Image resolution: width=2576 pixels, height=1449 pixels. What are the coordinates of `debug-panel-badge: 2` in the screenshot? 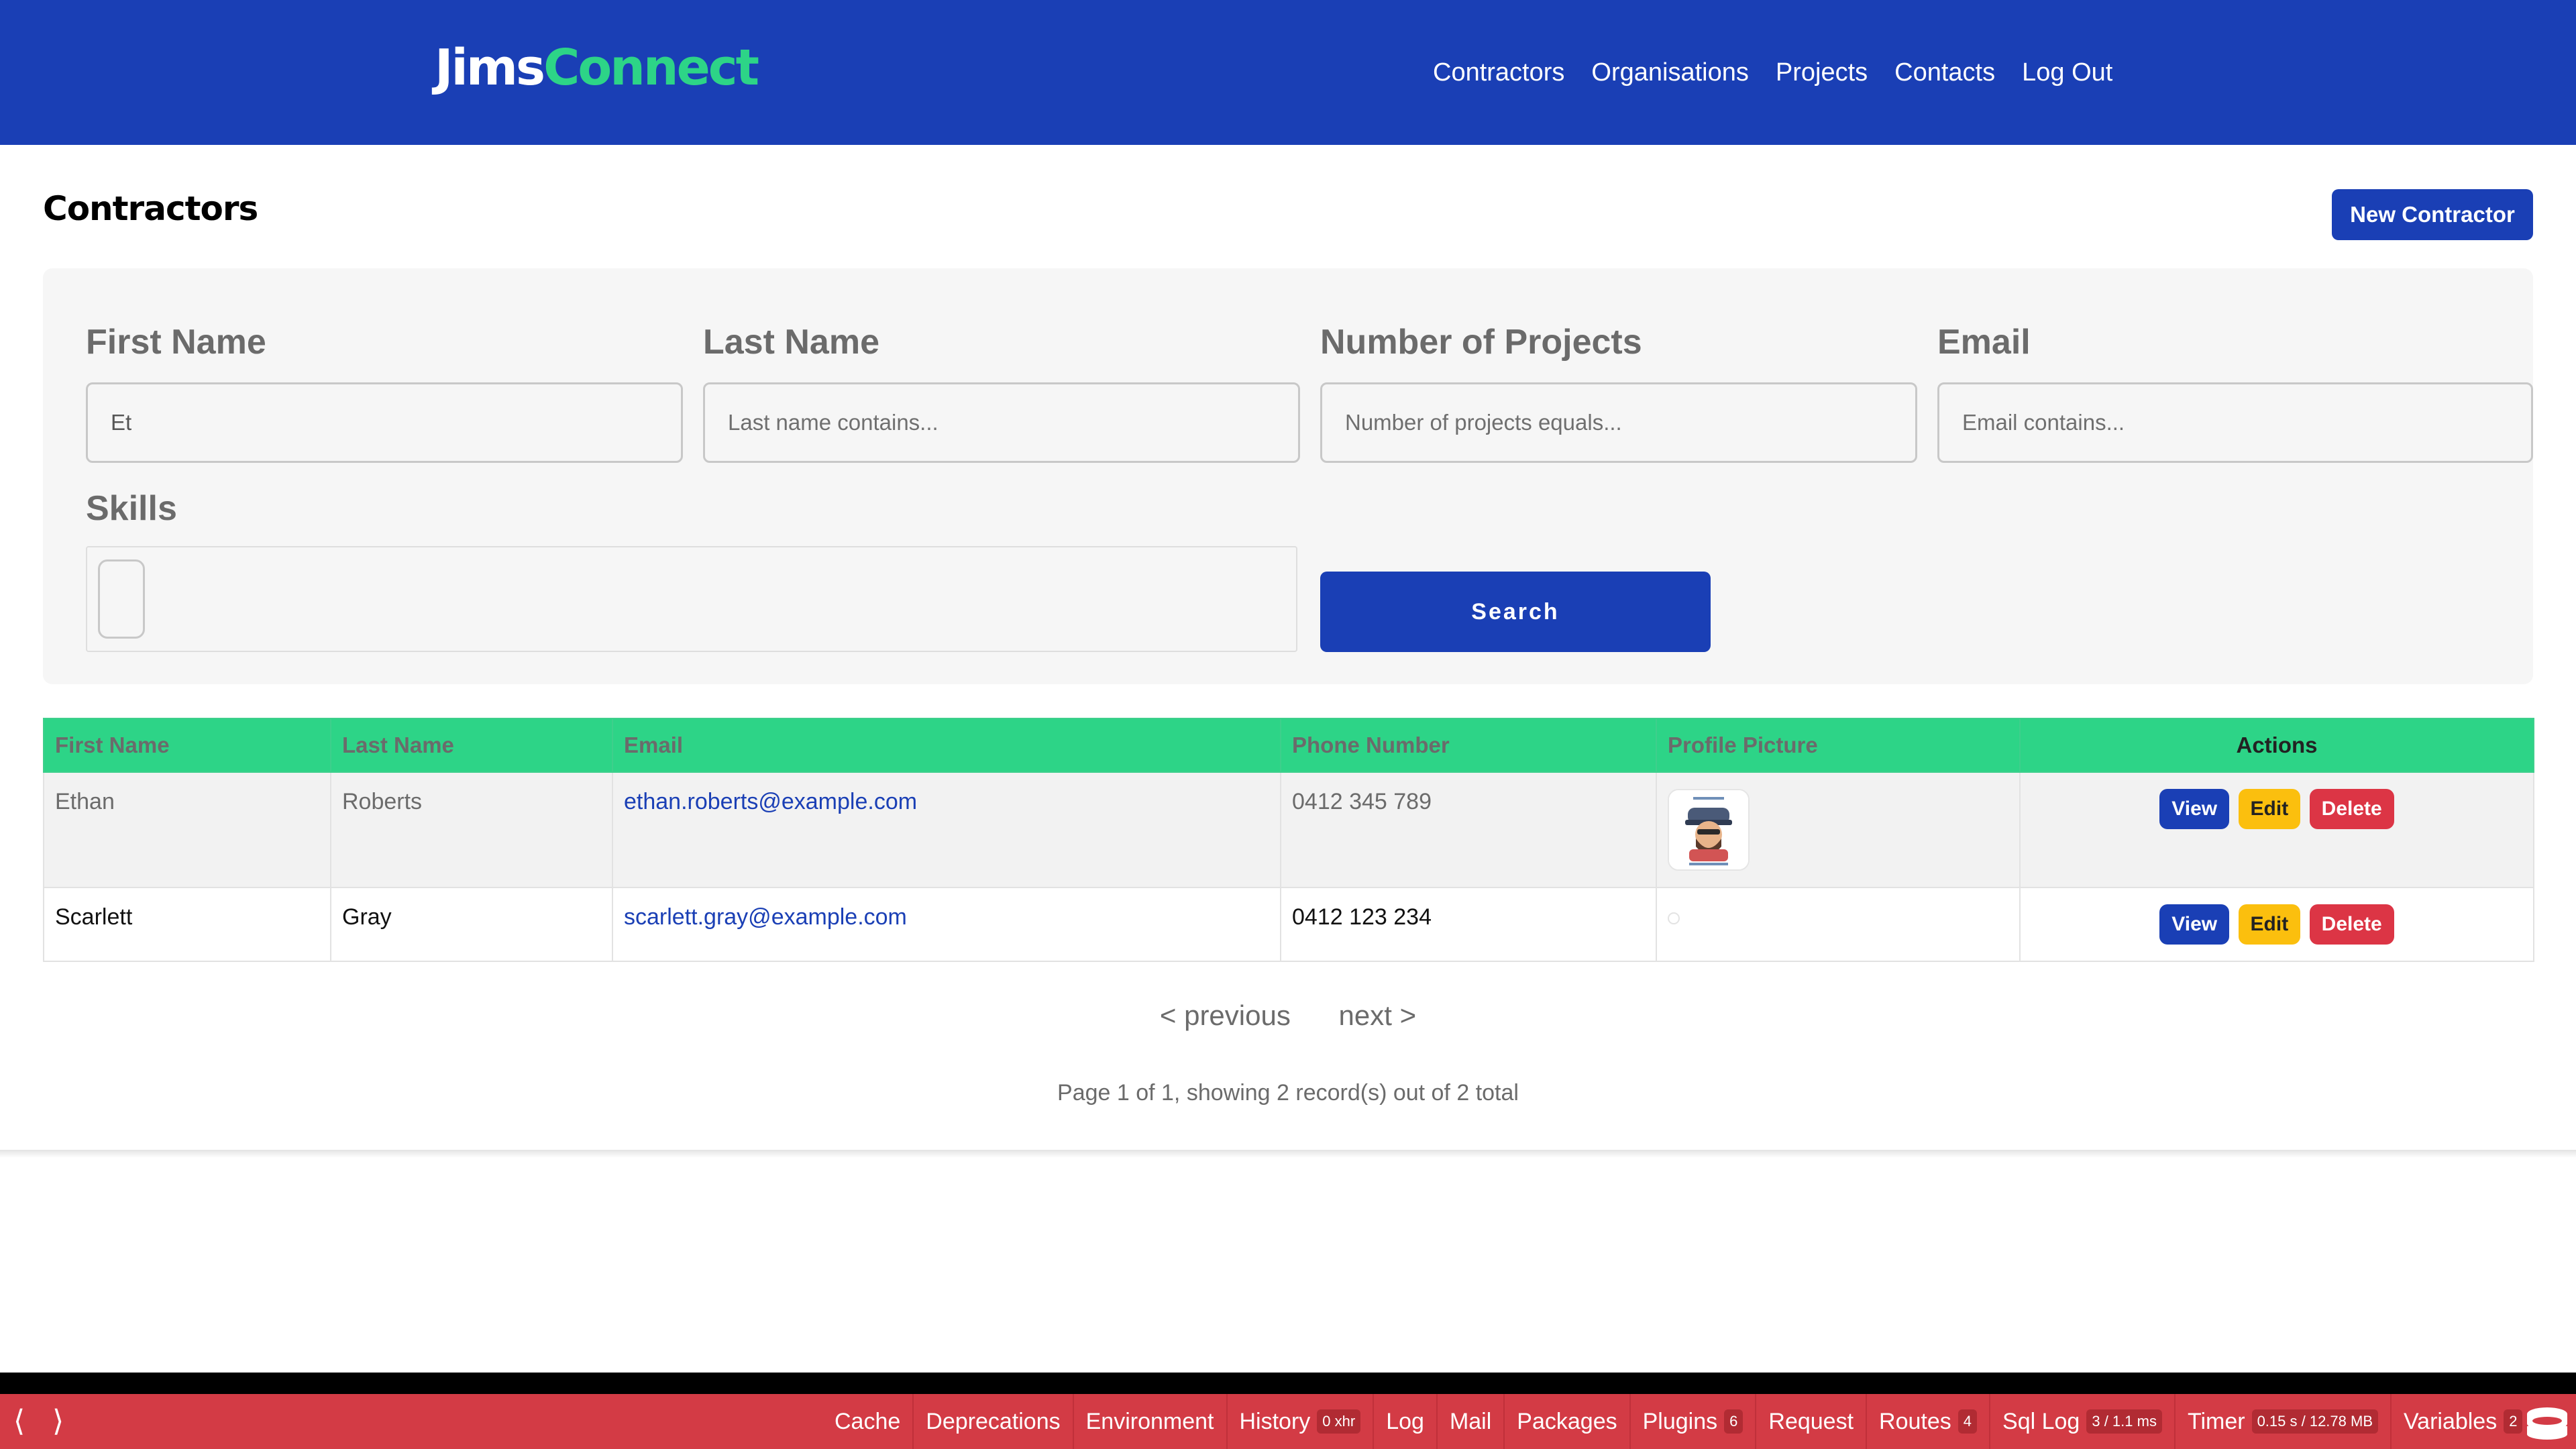 It's located at (2513, 1421).